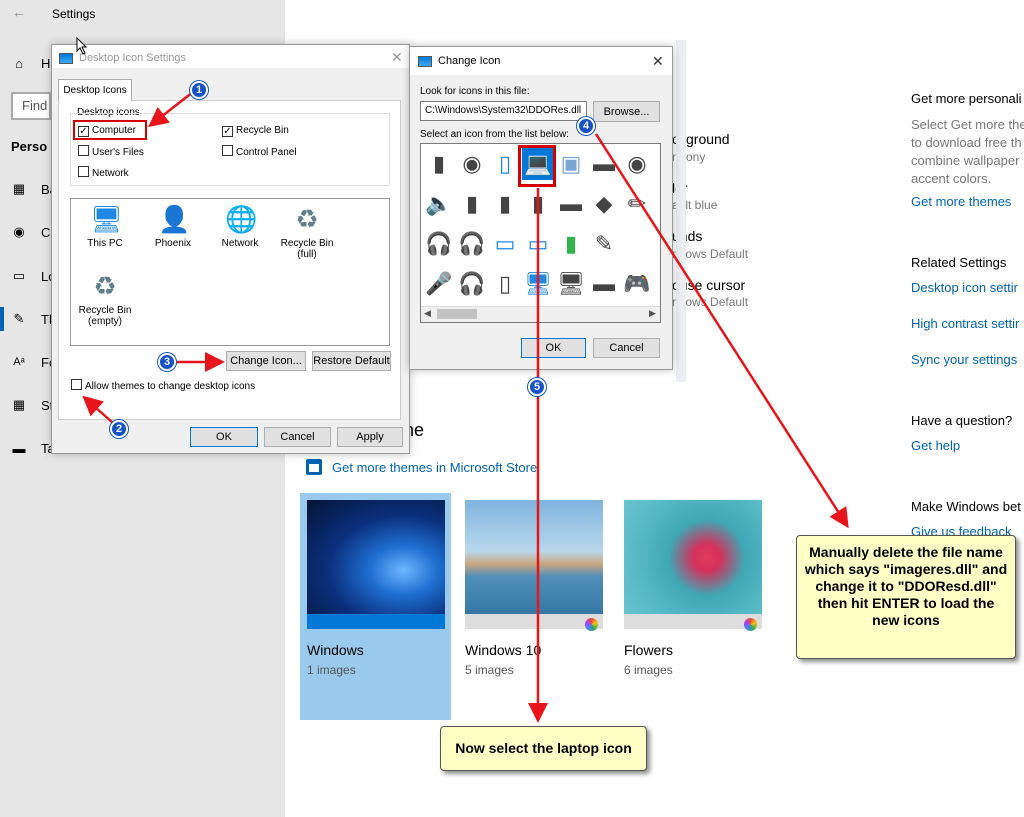 The width and height of the screenshot is (1024, 817). What do you see at coordinates (167, 362) in the screenshot?
I see `step-badge-3: 3` at bounding box center [167, 362].